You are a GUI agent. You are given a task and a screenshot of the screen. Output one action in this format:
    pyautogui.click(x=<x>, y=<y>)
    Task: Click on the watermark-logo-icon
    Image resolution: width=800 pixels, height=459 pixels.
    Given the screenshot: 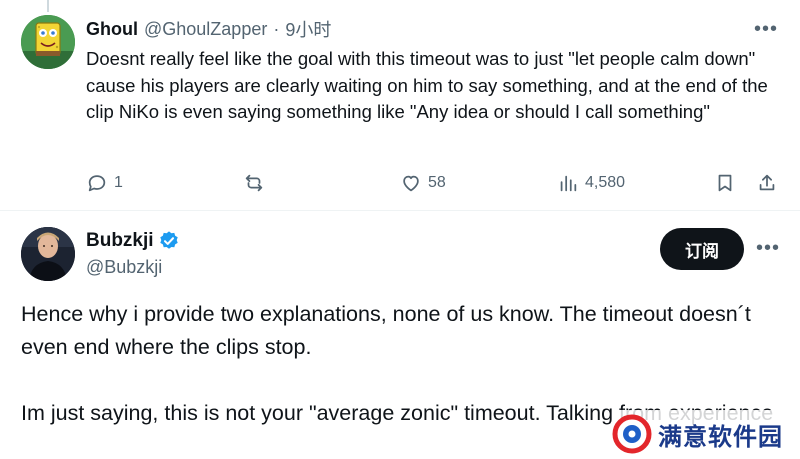 What is the action you would take?
    pyautogui.click(x=632, y=434)
    